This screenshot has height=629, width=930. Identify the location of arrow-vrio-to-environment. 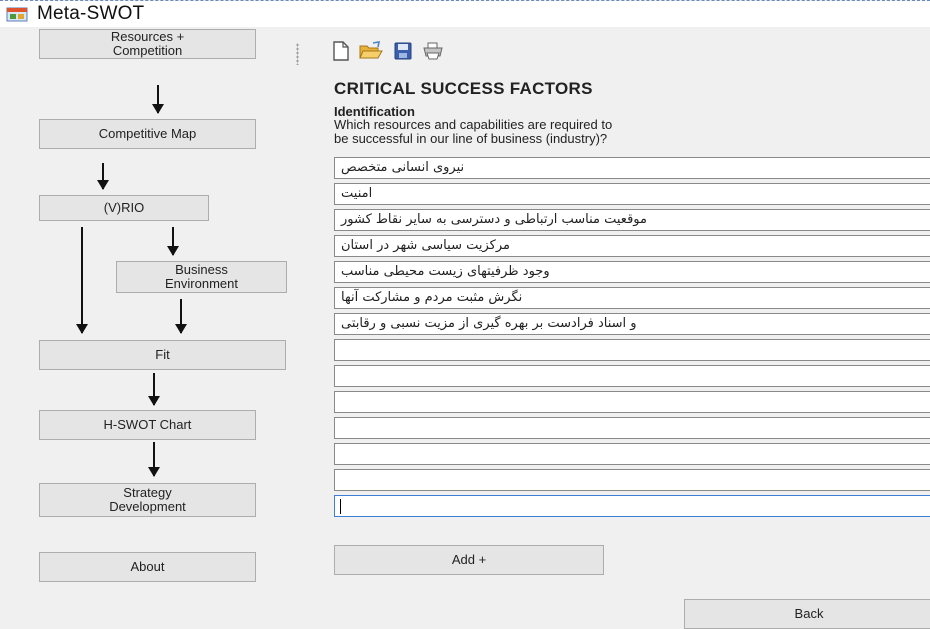
(173, 241).